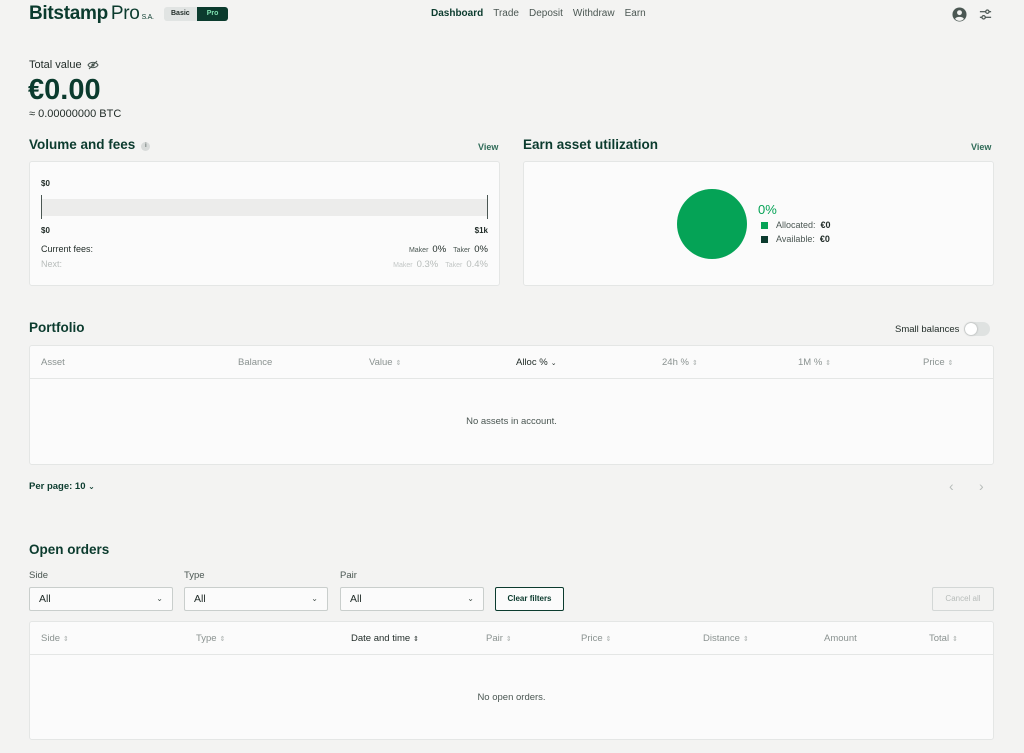 The image size is (1024, 753). I want to click on col-date-time: Date and time ⇕, so click(385, 638).